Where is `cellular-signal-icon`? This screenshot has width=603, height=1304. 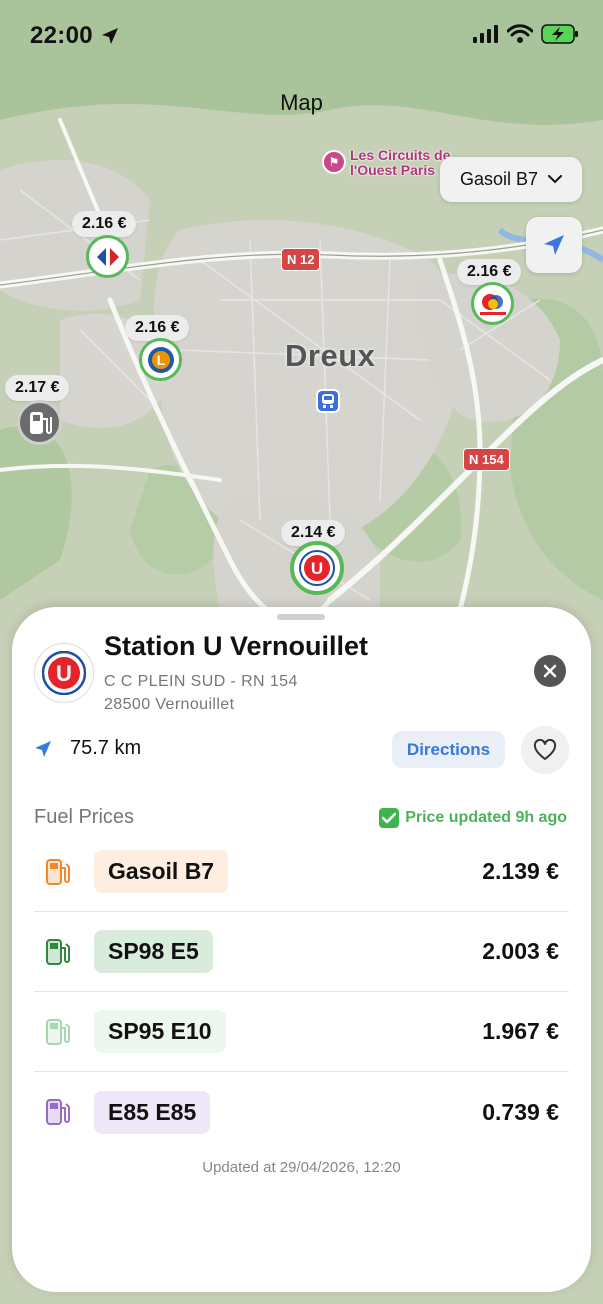
cellular-signal-icon is located at coordinates (485, 34).